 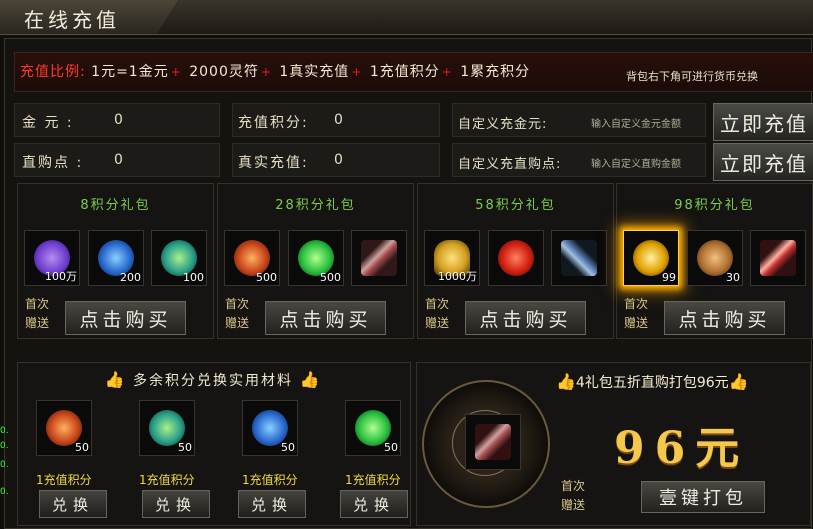 I want to click on item-qty: 500, so click(x=330, y=277).